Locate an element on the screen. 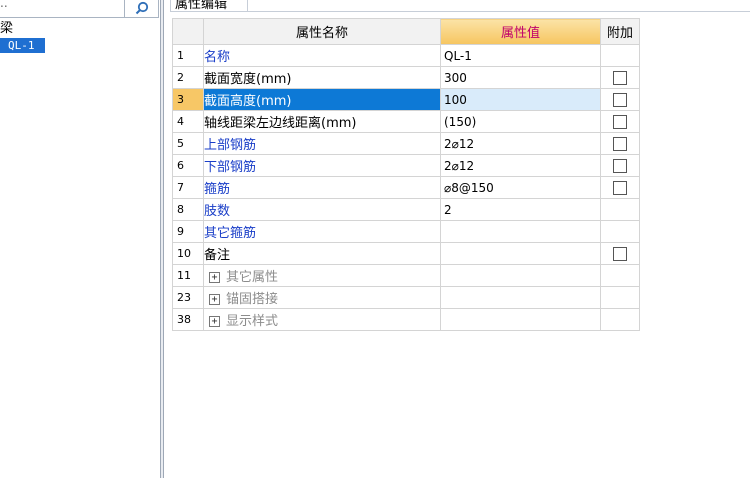 The height and width of the screenshot is (478, 750). table-row: 6 下部钢筋 2⌀12 is located at coordinates (406, 165).